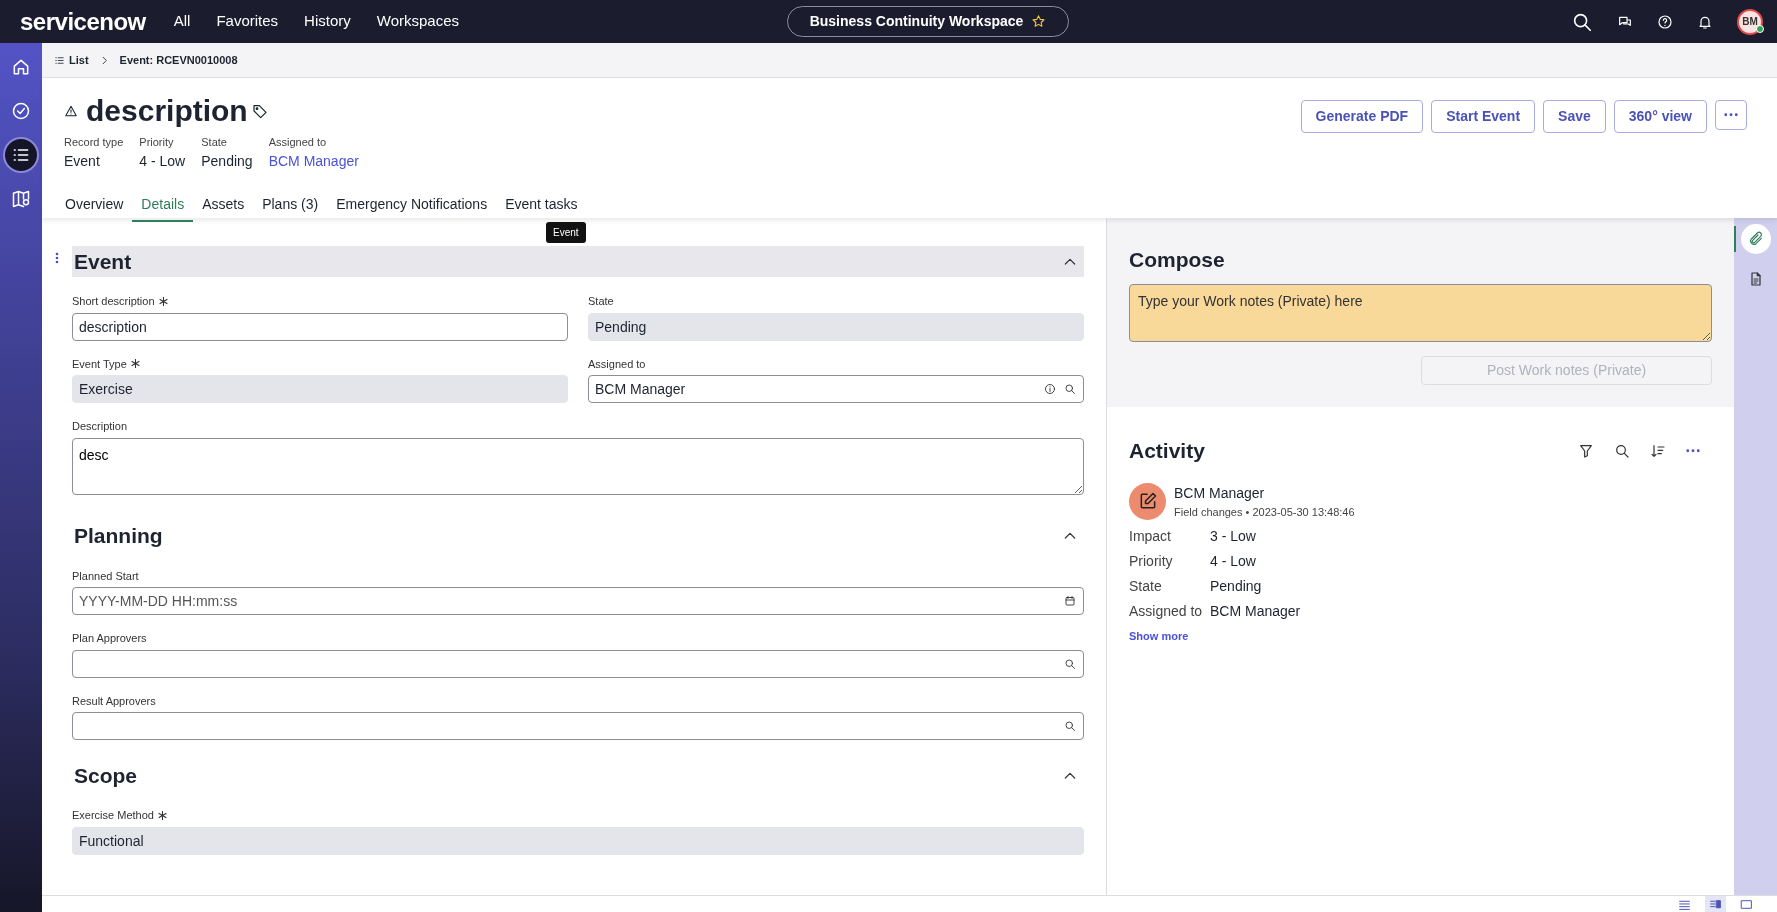  I want to click on meta-label: Priority, so click(157, 142).